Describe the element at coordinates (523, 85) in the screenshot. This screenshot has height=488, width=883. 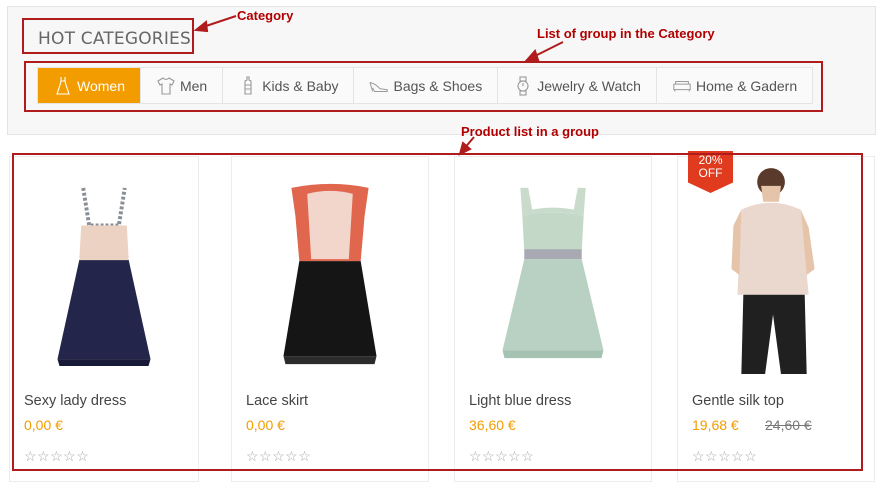
I see `watch-icon` at that location.